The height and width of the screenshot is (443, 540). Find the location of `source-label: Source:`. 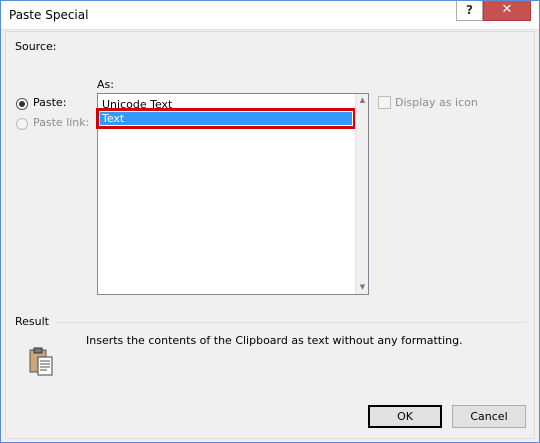

source-label: Source: is located at coordinates (36, 46).